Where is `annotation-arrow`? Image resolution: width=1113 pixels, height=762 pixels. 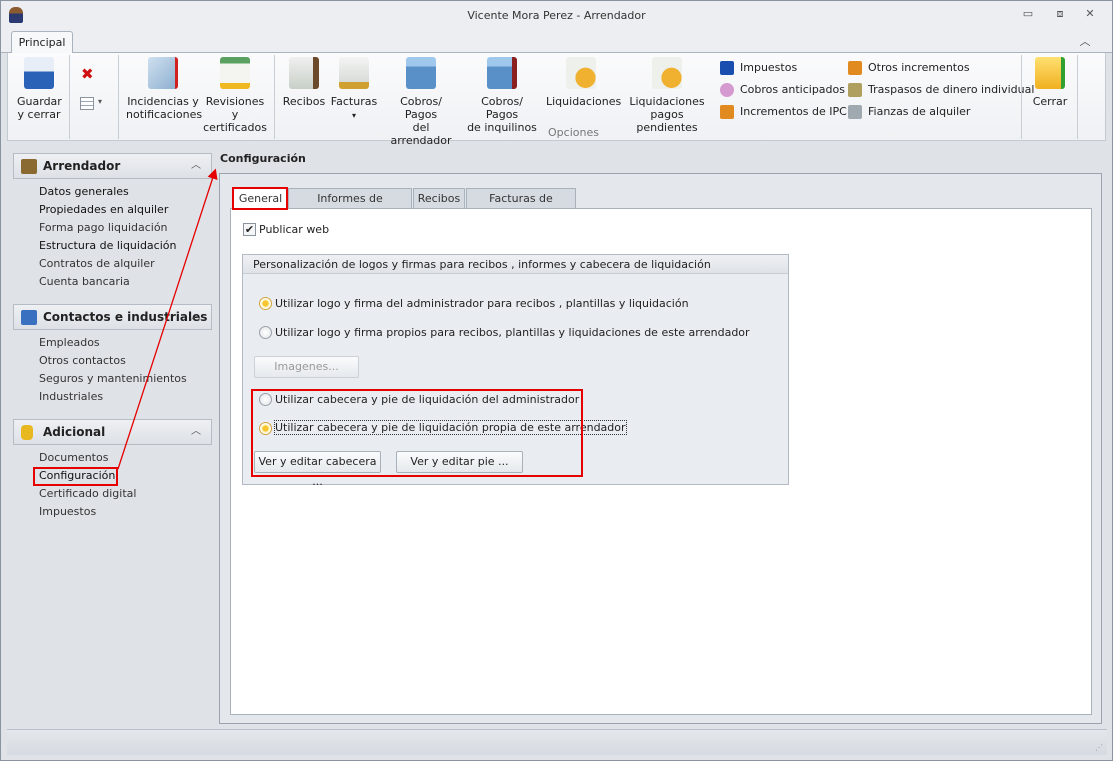 annotation-arrow is located at coordinates (167, 319).